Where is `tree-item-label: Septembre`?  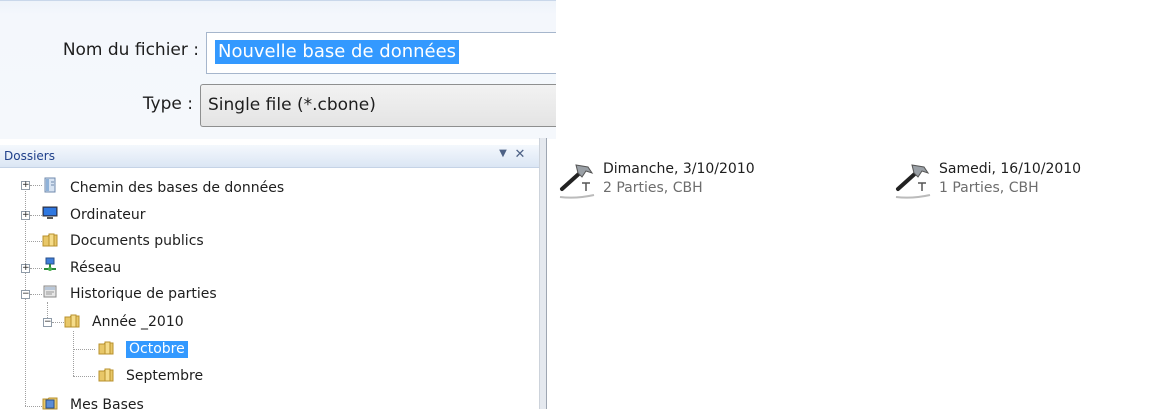
tree-item-label: Septembre is located at coordinates (165, 376).